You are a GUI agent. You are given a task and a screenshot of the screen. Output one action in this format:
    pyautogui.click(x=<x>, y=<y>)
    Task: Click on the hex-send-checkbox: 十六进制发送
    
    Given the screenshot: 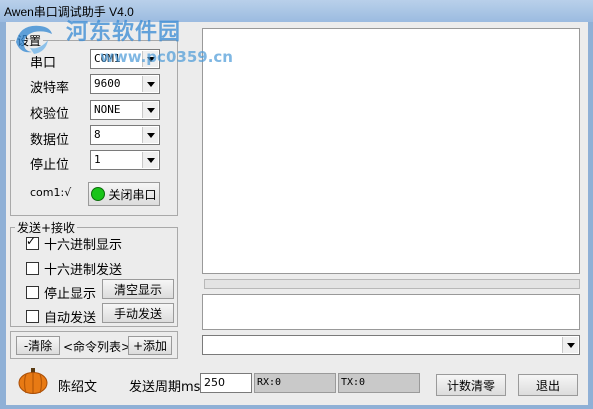 What is the action you would take?
    pyautogui.click(x=74, y=268)
    